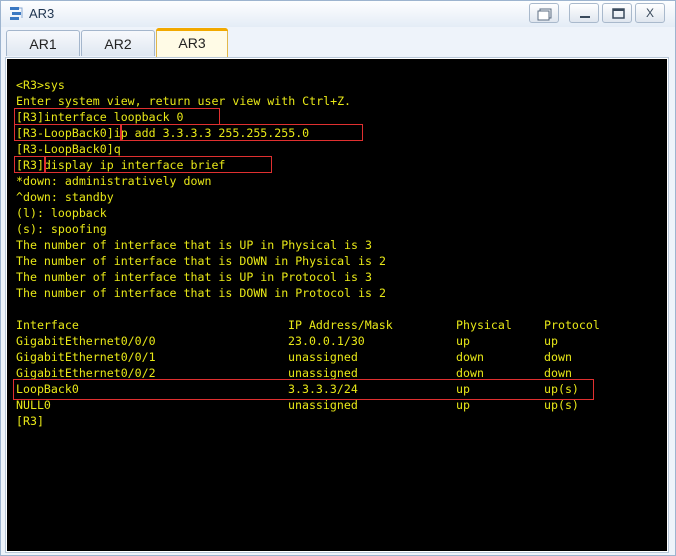 The height and width of the screenshot is (556, 676). I want to click on cell-physical: up, so click(463, 341).